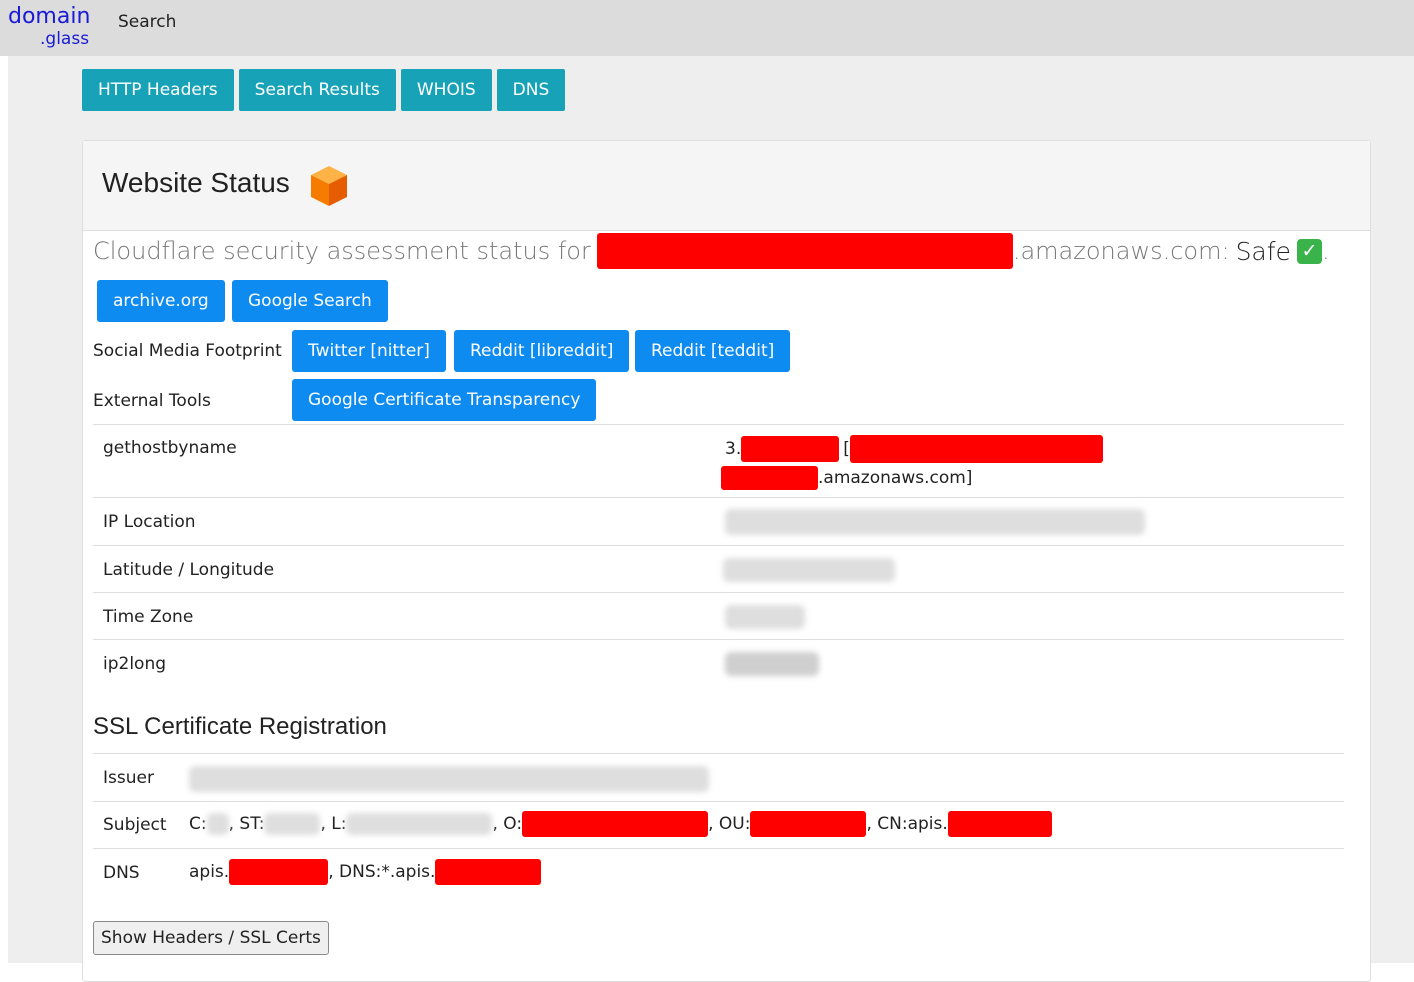 The image size is (1414, 982). What do you see at coordinates (808, 824) in the screenshot?
I see `redacted-ou` at bounding box center [808, 824].